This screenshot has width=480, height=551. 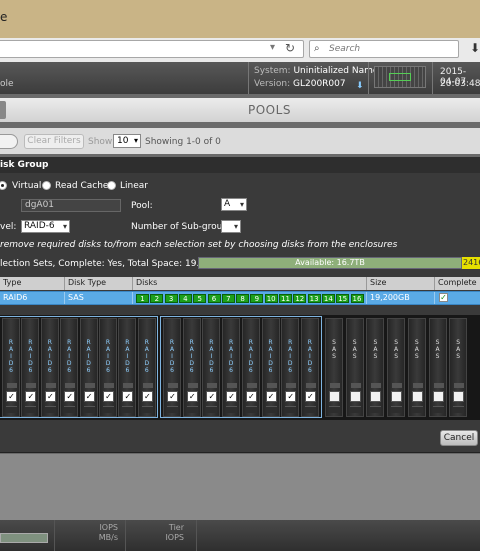 What do you see at coordinates (142, 298) in the screenshot?
I see `disk-number-chip: 1` at bounding box center [142, 298].